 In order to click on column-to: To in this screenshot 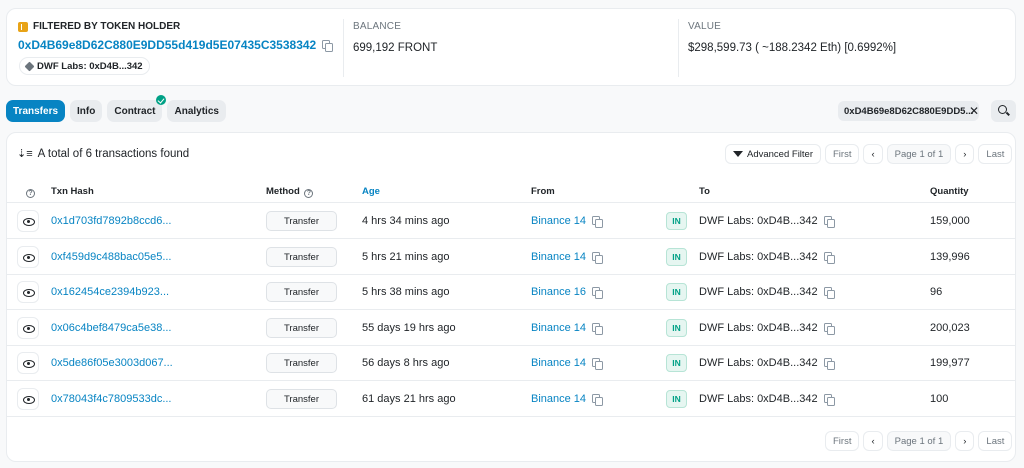, I will do `click(704, 191)`.